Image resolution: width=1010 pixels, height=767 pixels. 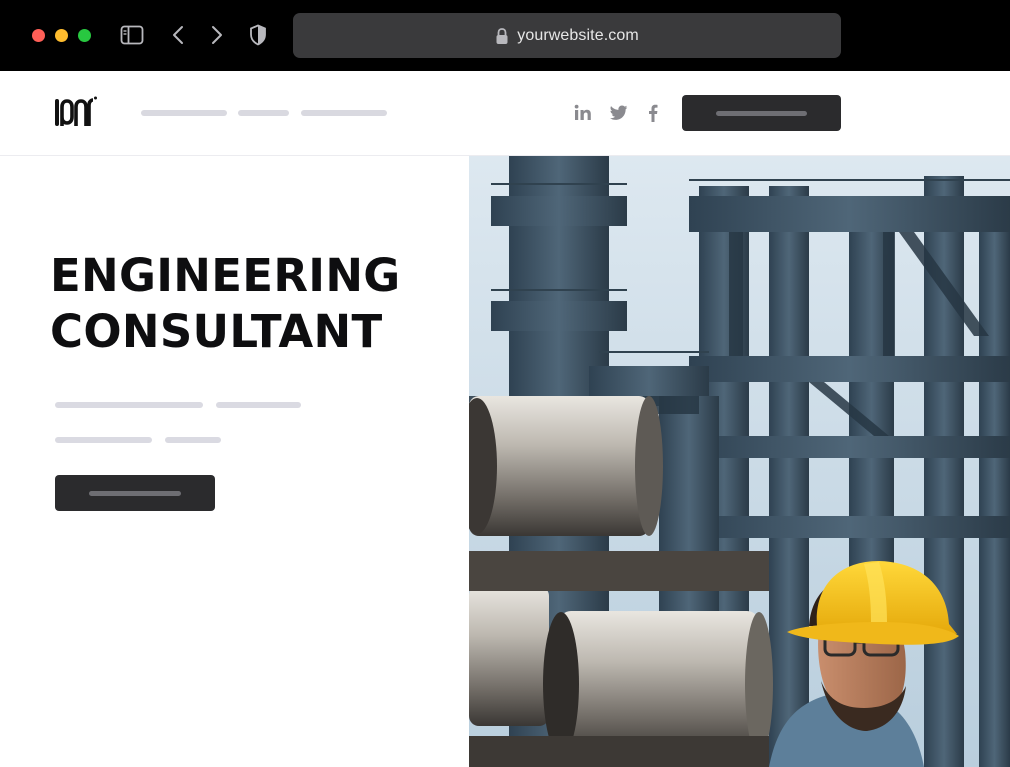 What do you see at coordinates (76, 112) in the screenshot?
I see `site-logo` at bounding box center [76, 112].